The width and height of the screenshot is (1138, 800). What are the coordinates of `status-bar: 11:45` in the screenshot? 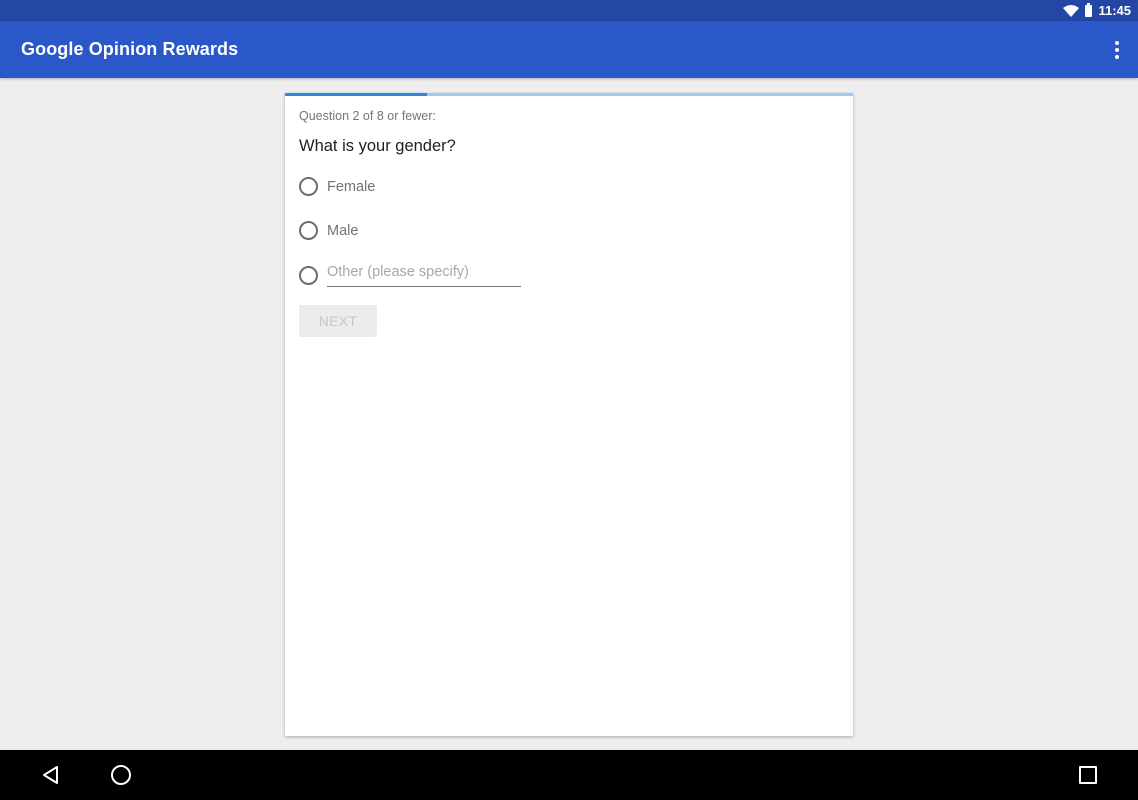 It's located at (569, 10).